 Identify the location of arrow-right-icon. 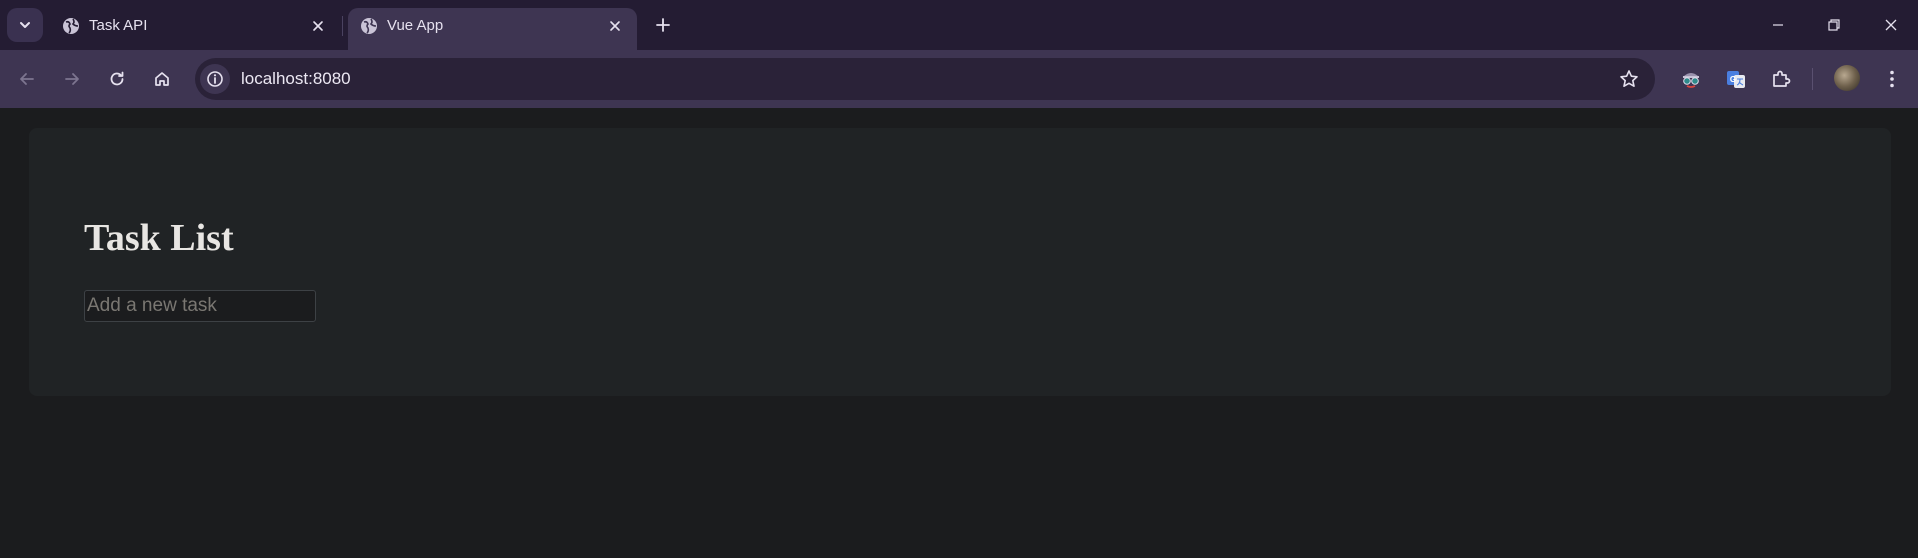
(72, 79).